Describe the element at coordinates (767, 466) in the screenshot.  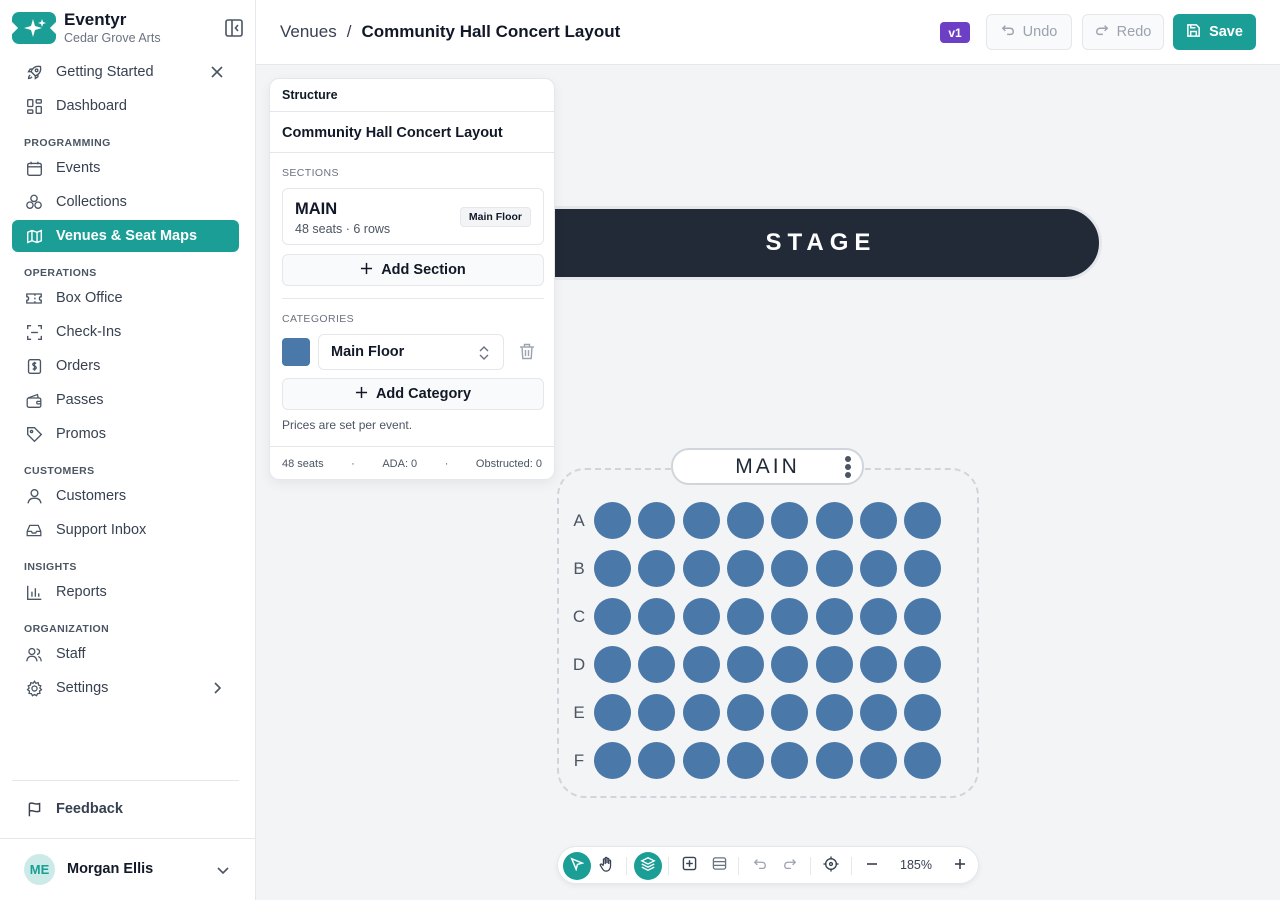
I see `section-main-label: MAIN` at that location.